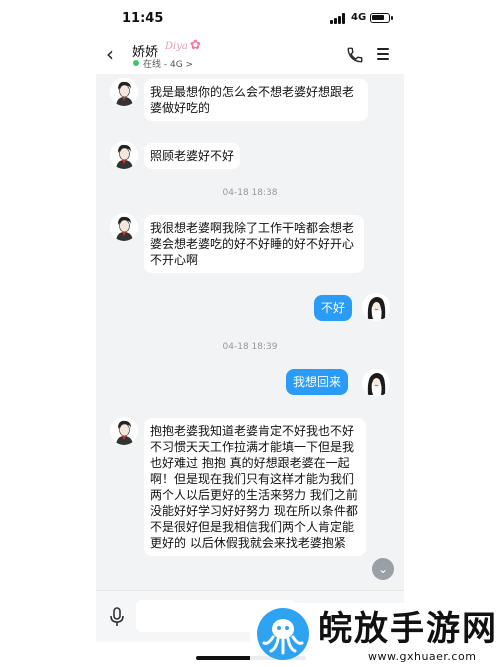 Image resolution: width=500 pixels, height=667 pixels. Describe the element at coordinates (359, 17) in the screenshot. I see `network-type: 4G` at that location.